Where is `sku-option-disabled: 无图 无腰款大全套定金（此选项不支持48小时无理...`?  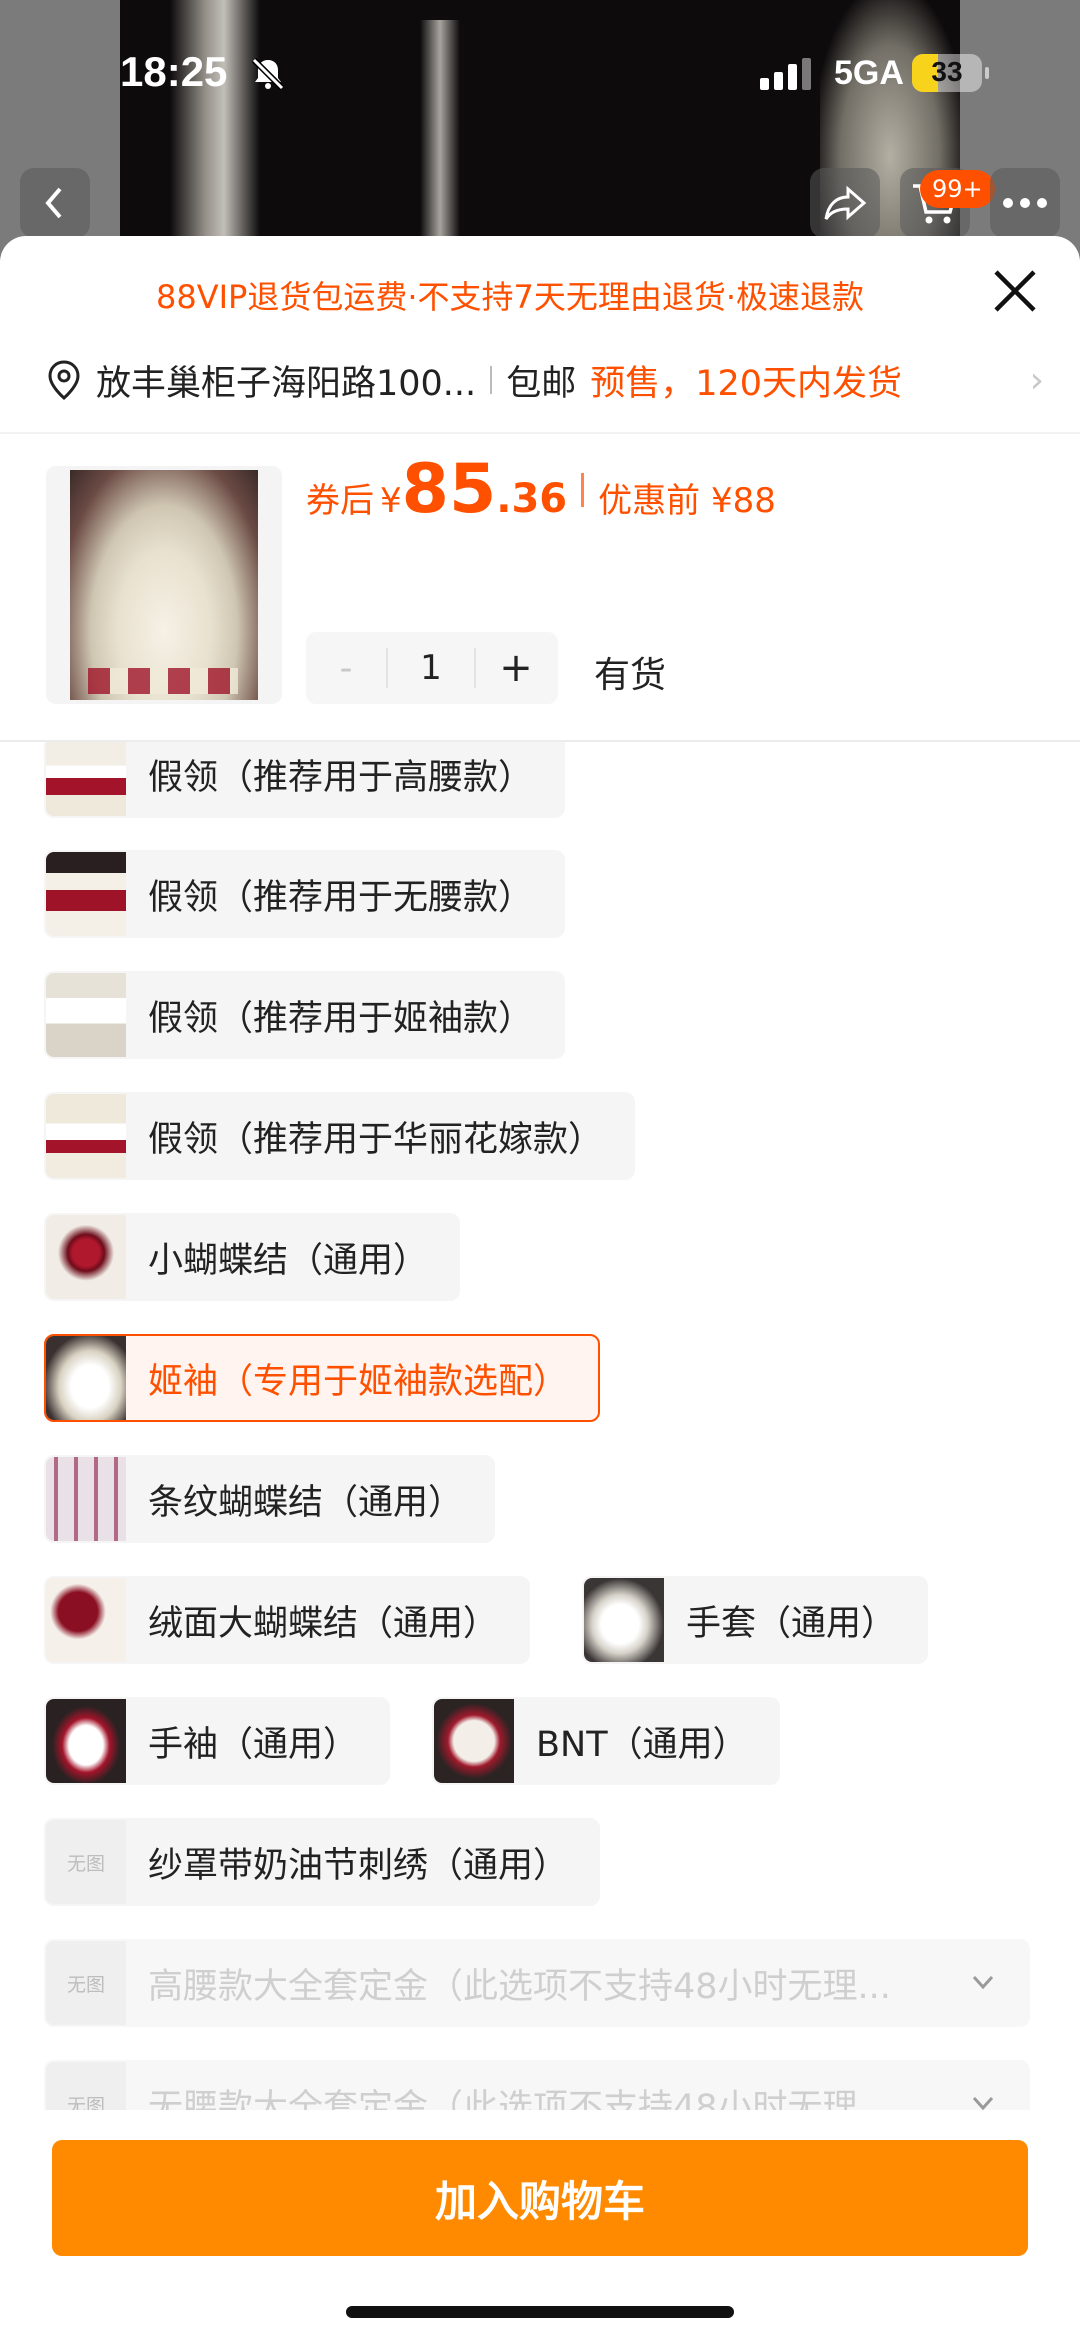 sku-option-disabled: 无图 无腰款大全套定金（此选项不支持48小时无理... is located at coordinates (537, 2085).